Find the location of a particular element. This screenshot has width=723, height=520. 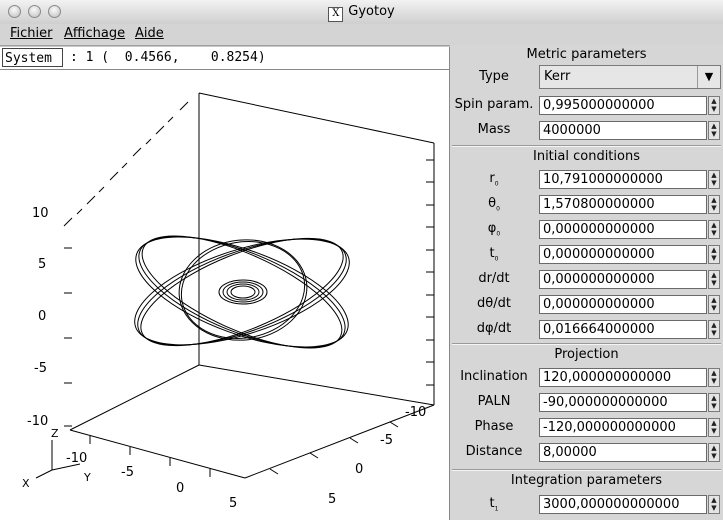

integration-section-title: Integration parameters is located at coordinates (586, 480).